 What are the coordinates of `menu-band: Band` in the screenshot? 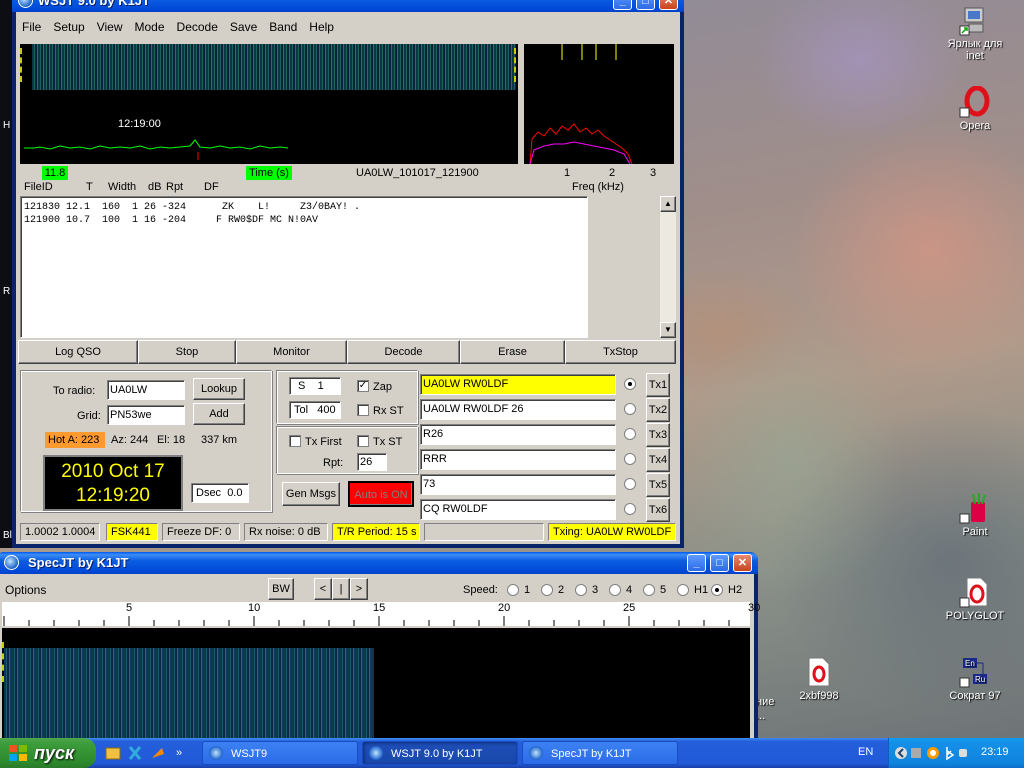 It's located at (283, 27).